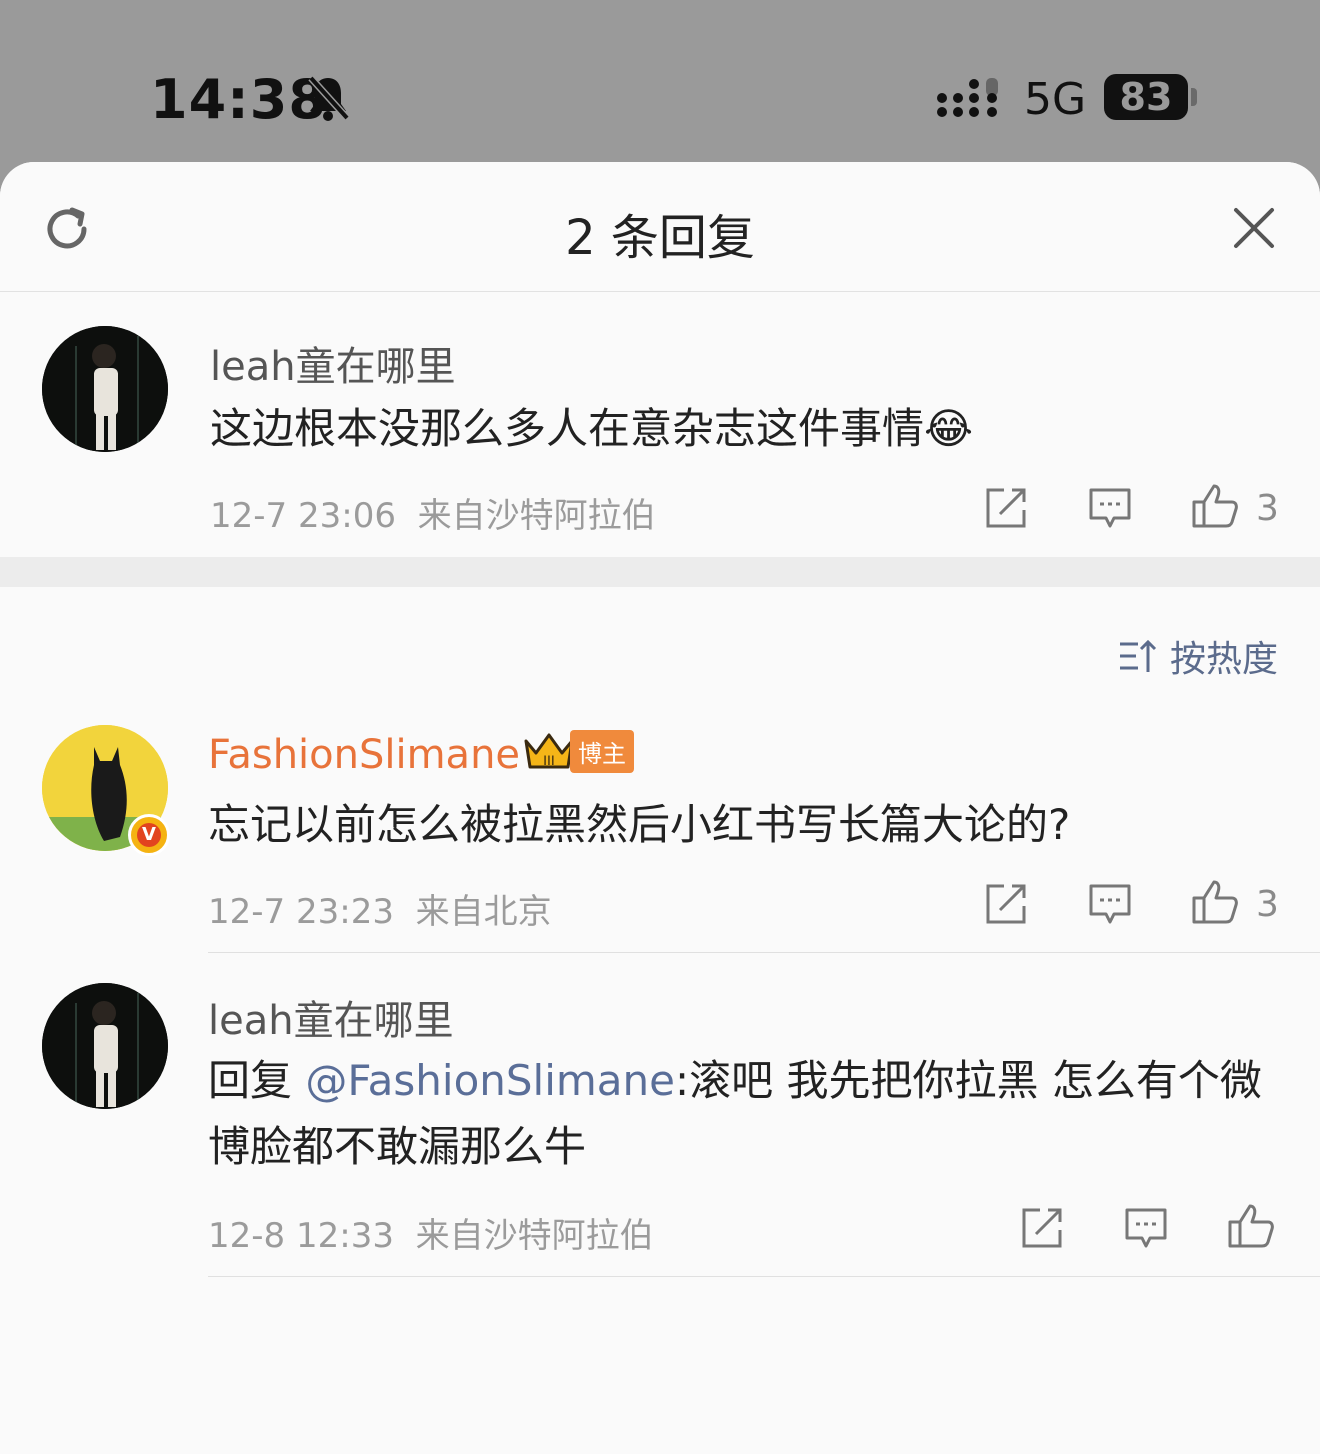 The height and width of the screenshot is (1454, 1320). What do you see at coordinates (567, 428) in the screenshot?
I see `comment-body: 这边根本没那么多人在意杂志这件事情` at bounding box center [567, 428].